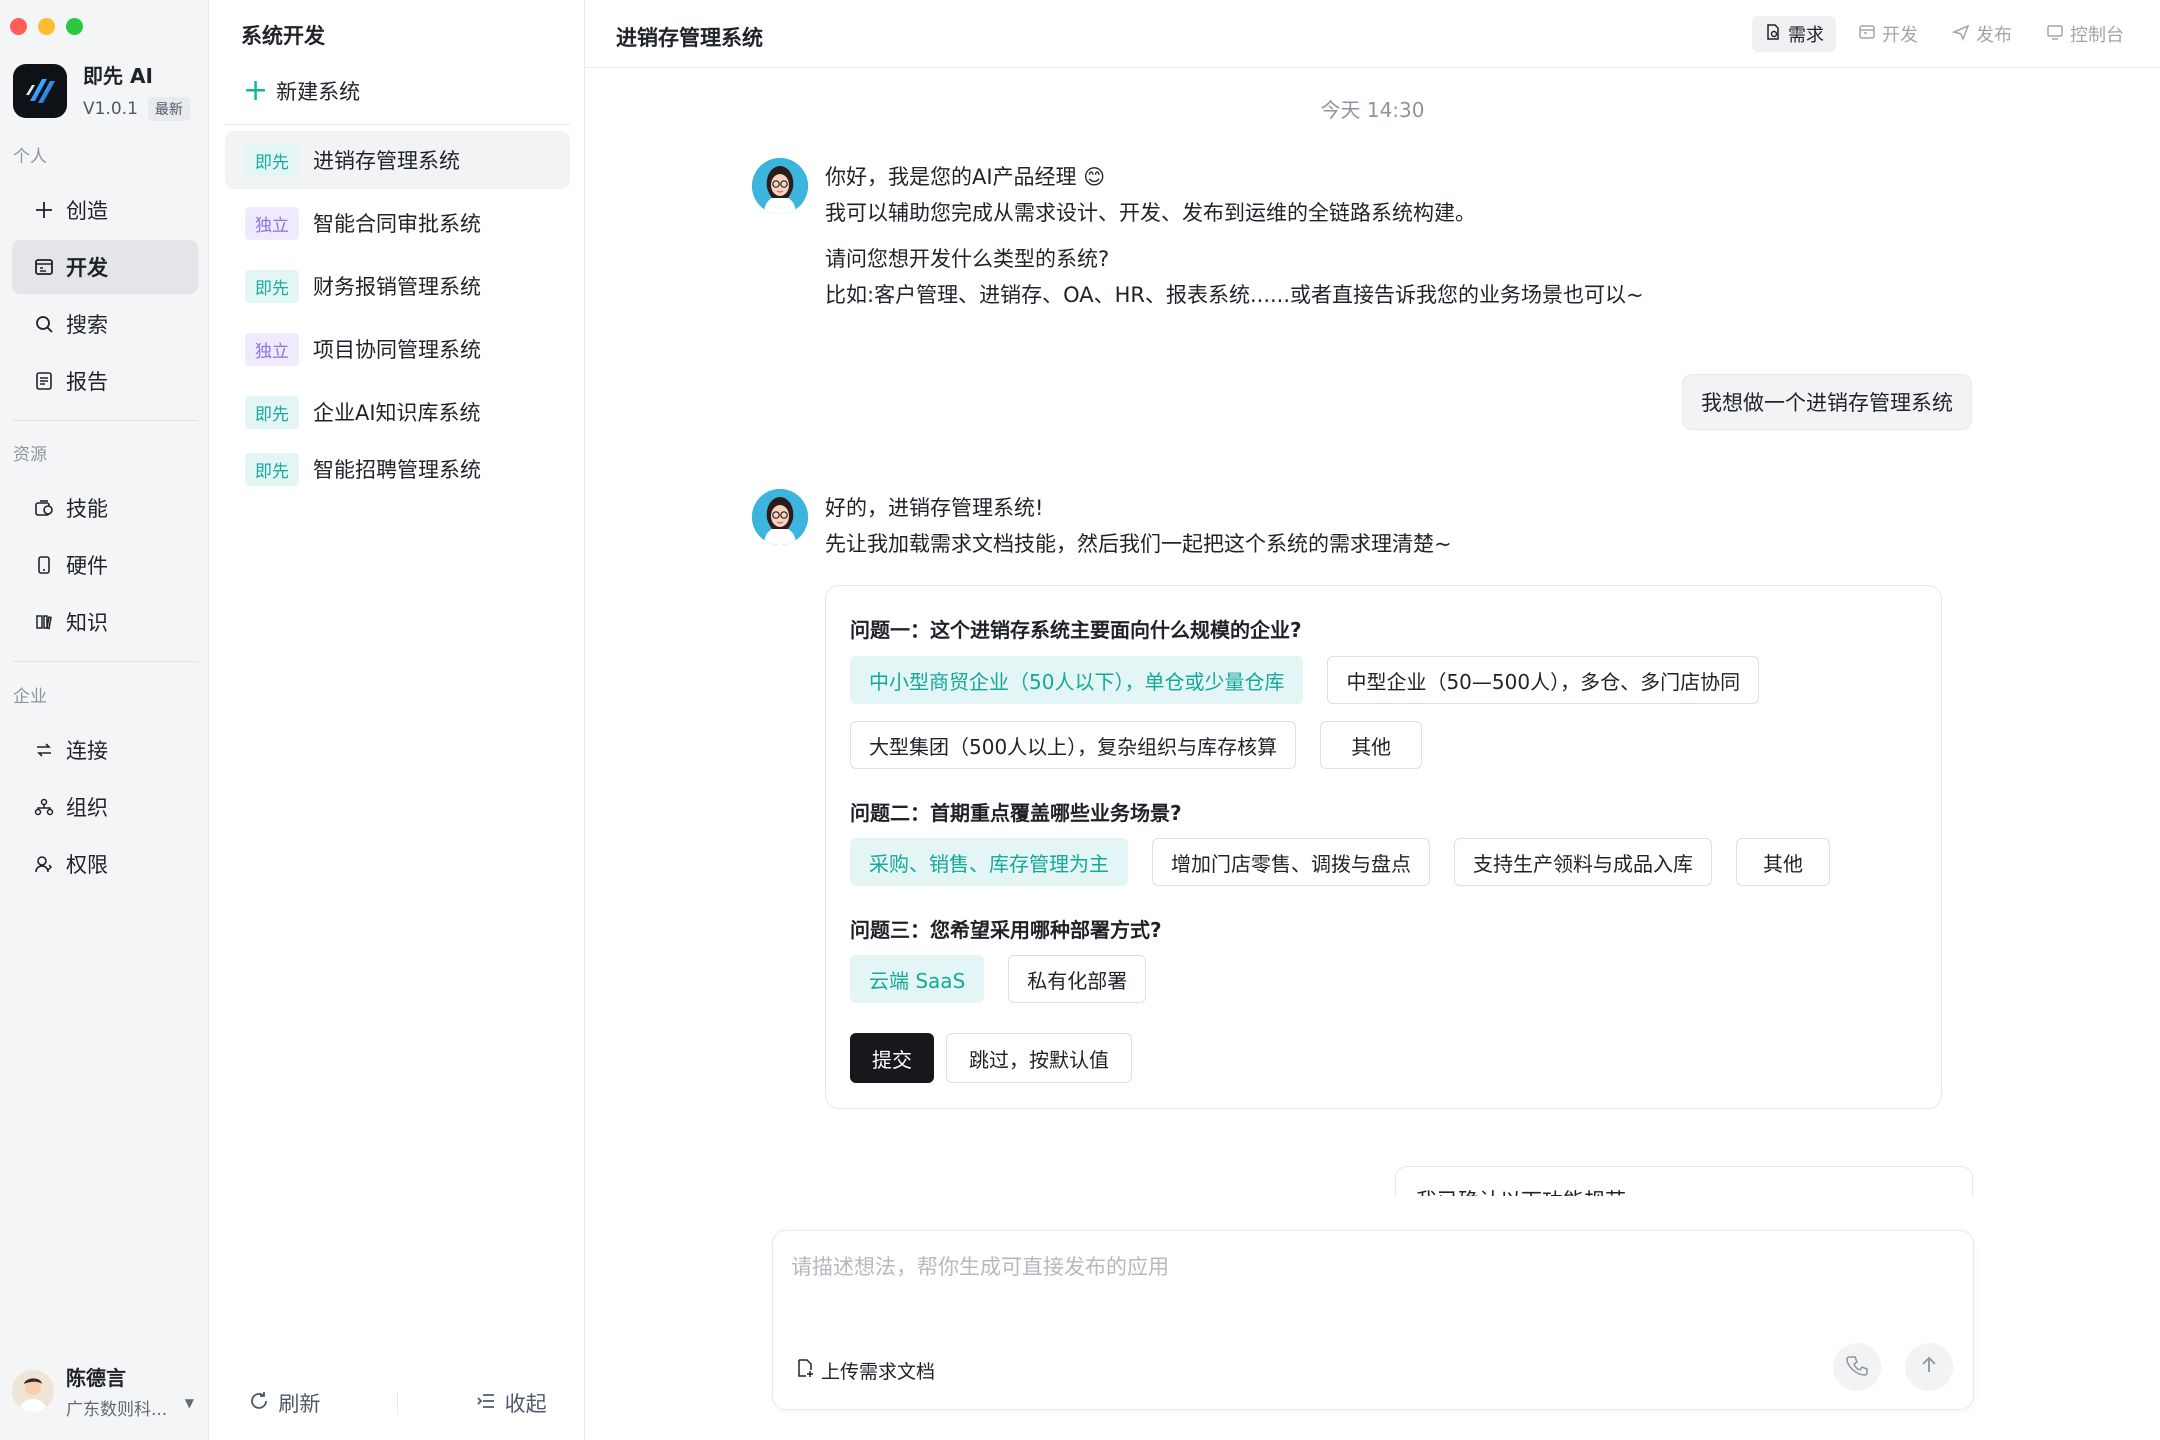  I want to click on option-group: 大型集团（500人以上），复杂组织与库存核算 其他, so click(1136, 745).